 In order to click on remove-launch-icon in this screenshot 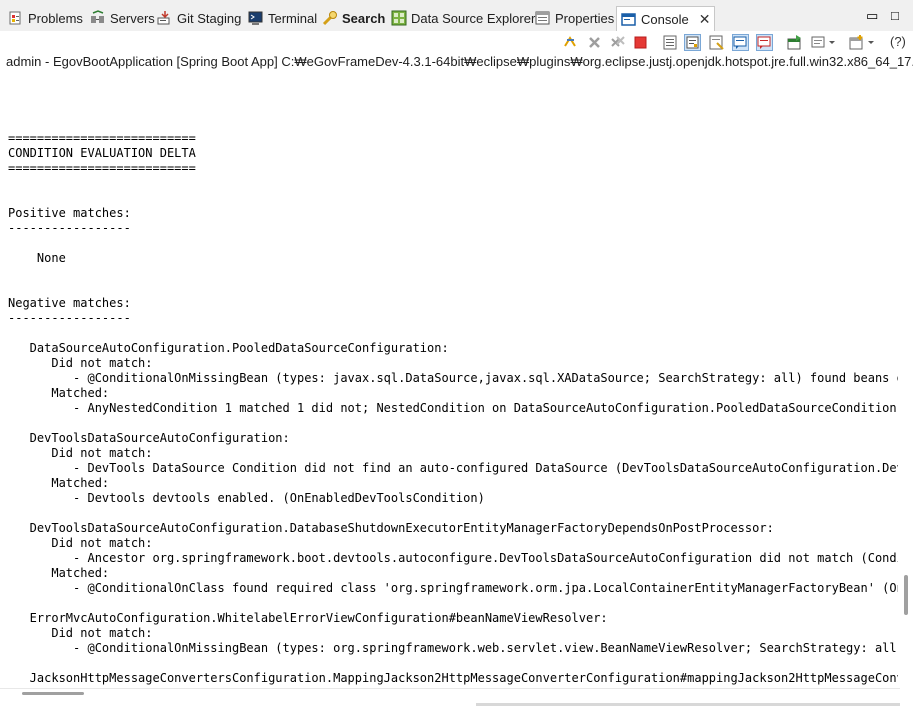, I will do `click(594, 42)`.